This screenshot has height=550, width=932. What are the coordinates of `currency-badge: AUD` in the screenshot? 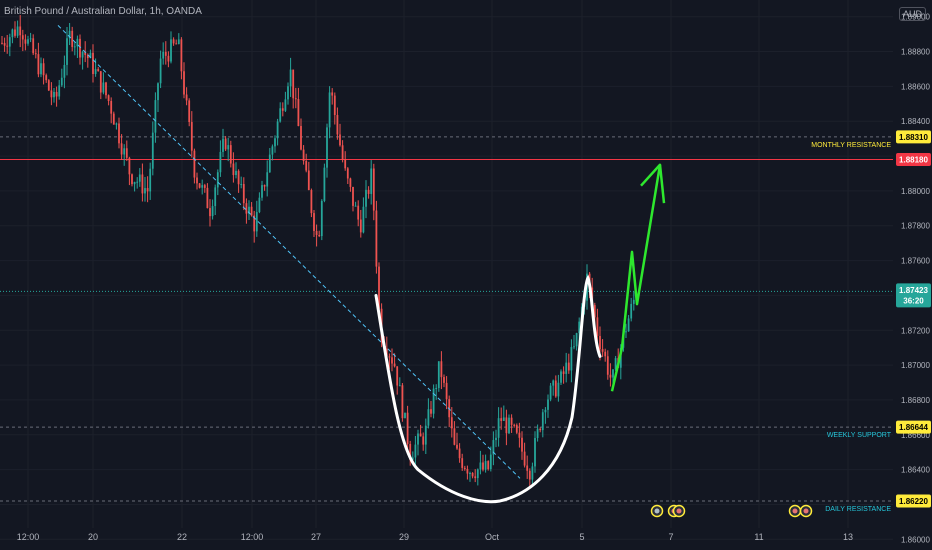 It's located at (912, 14).